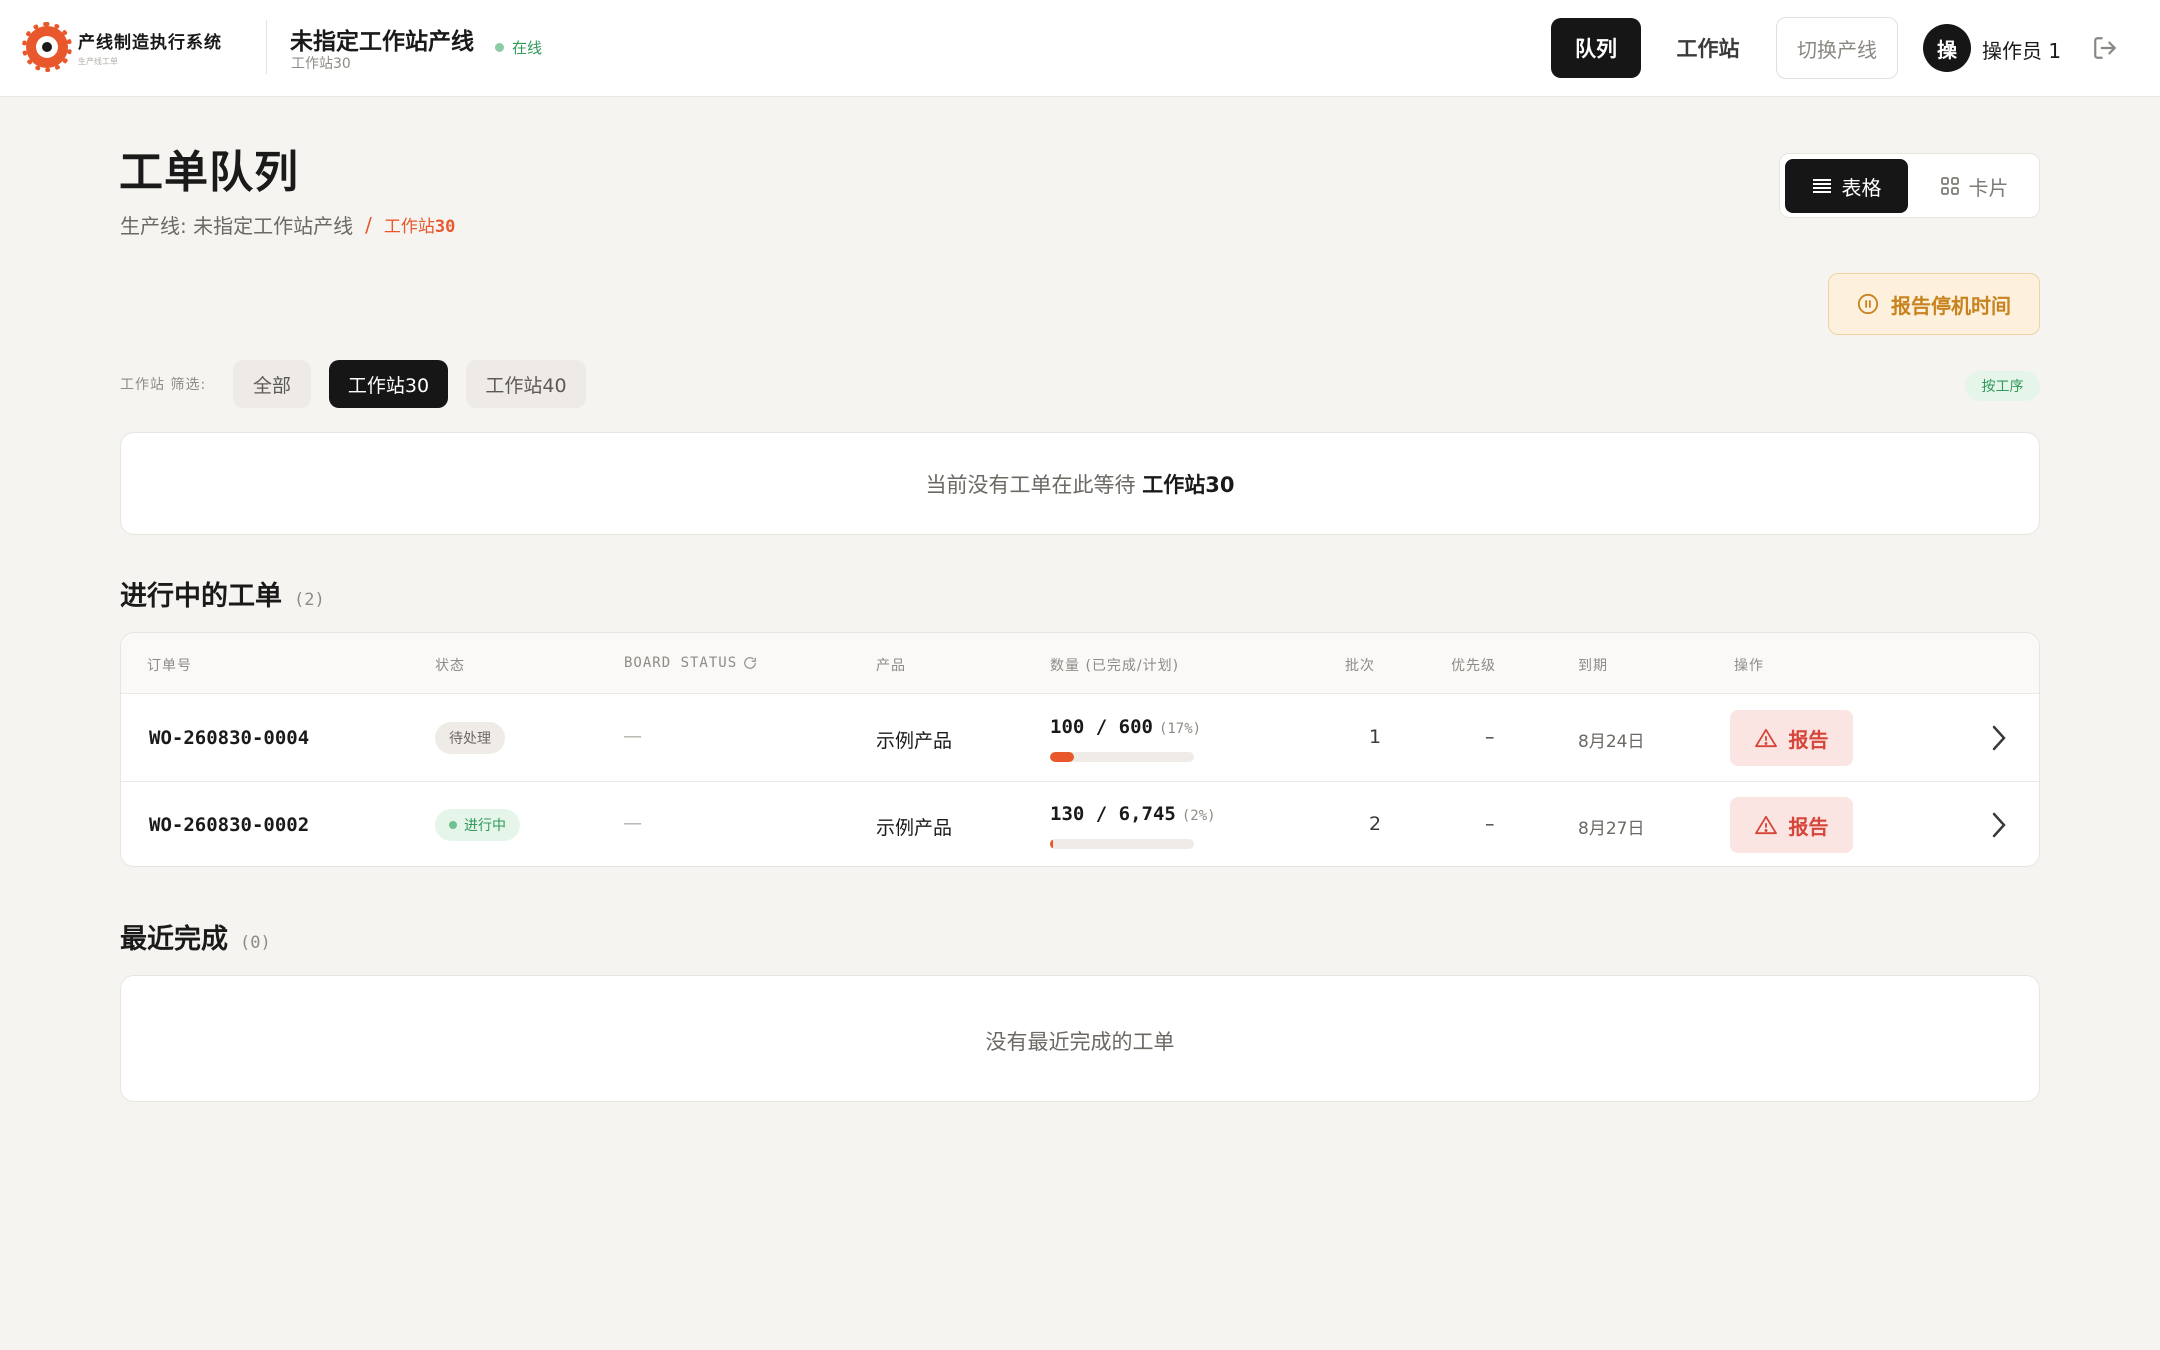 Image resolution: width=2160 pixels, height=1350 pixels. What do you see at coordinates (453, 825) in the screenshot?
I see `status-dot-icon` at bounding box center [453, 825].